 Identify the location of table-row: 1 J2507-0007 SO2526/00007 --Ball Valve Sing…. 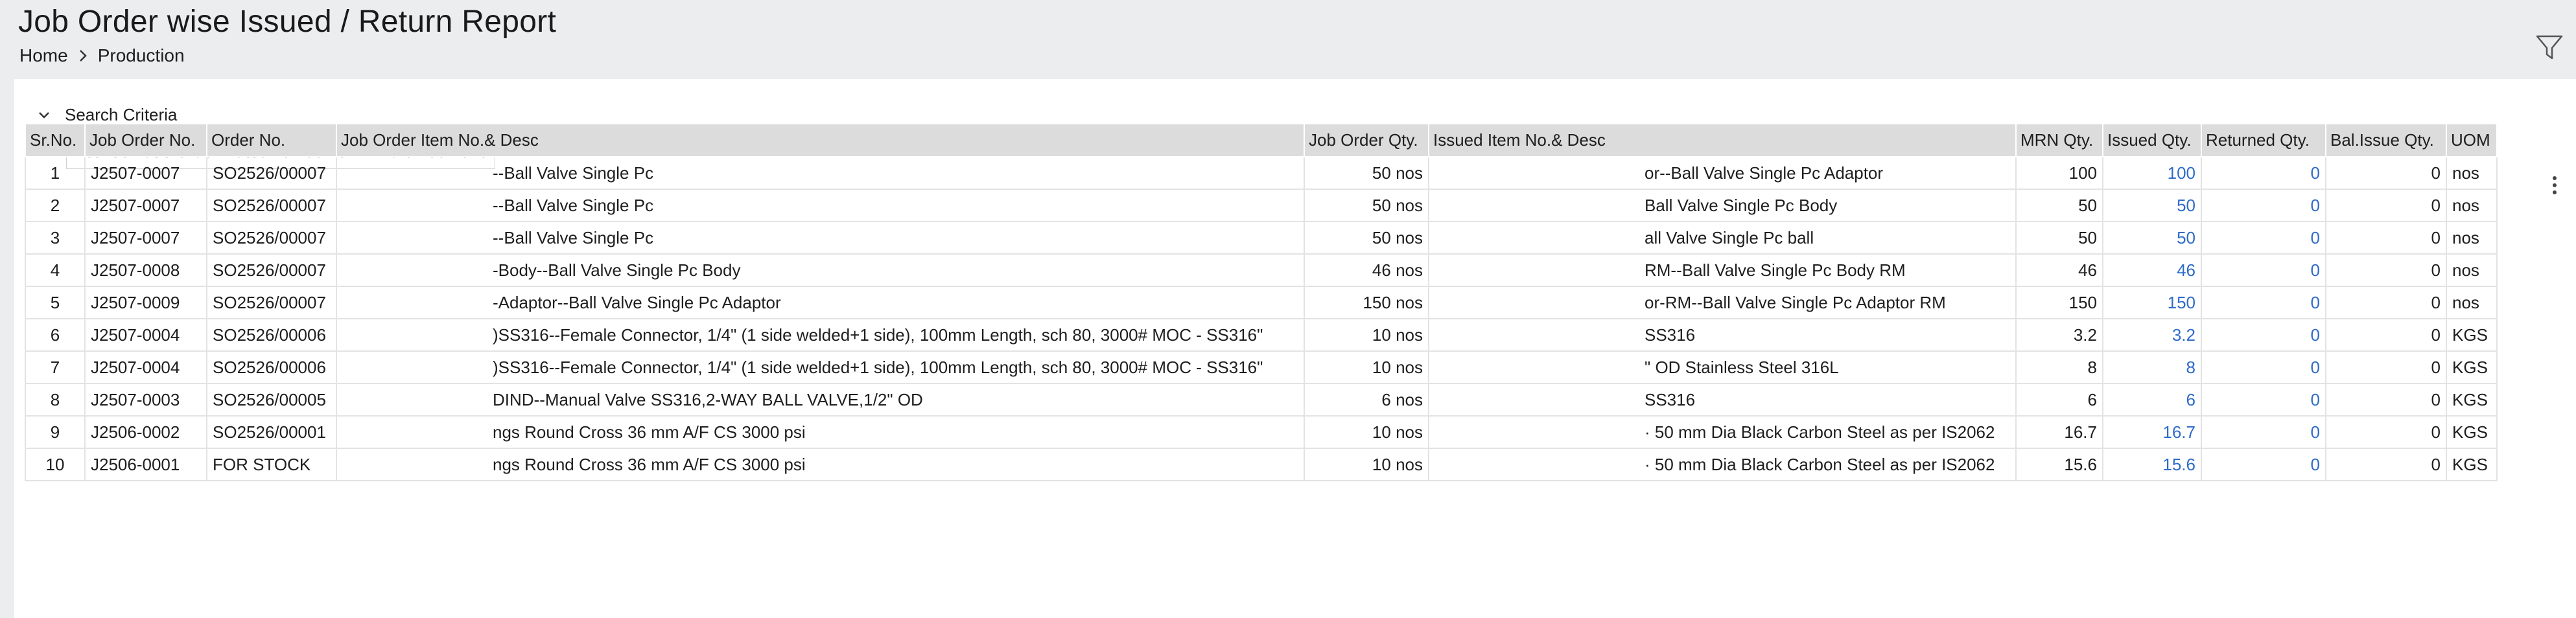
(1261, 173).